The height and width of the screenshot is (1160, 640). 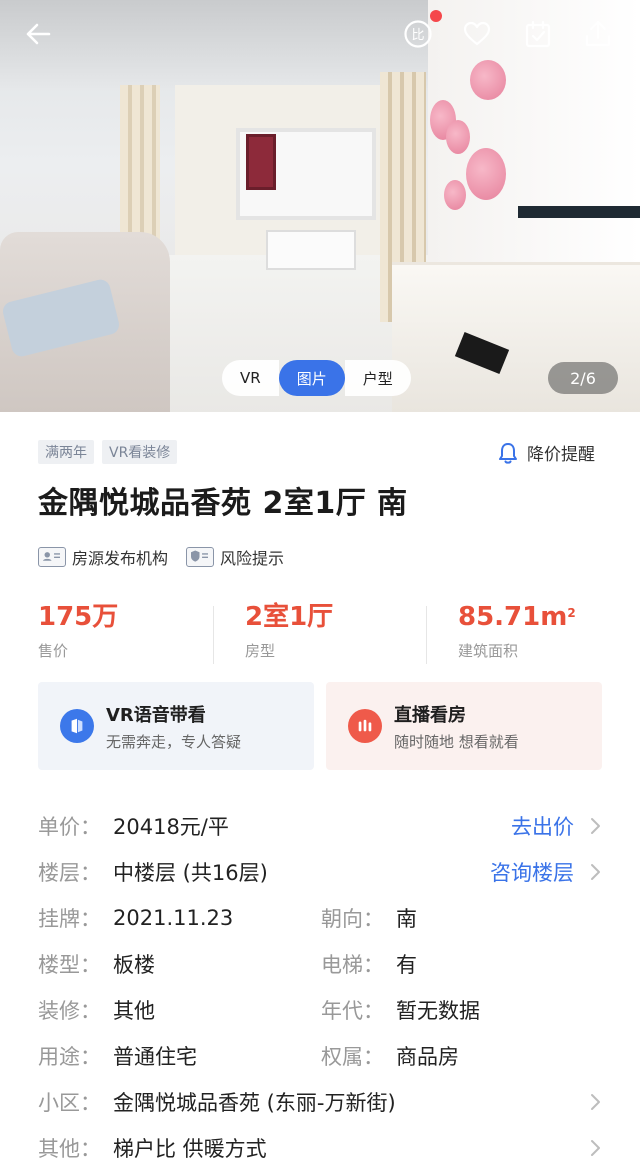 I want to click on publisher-link: 房源发布机构, so click(x=103, y=557).